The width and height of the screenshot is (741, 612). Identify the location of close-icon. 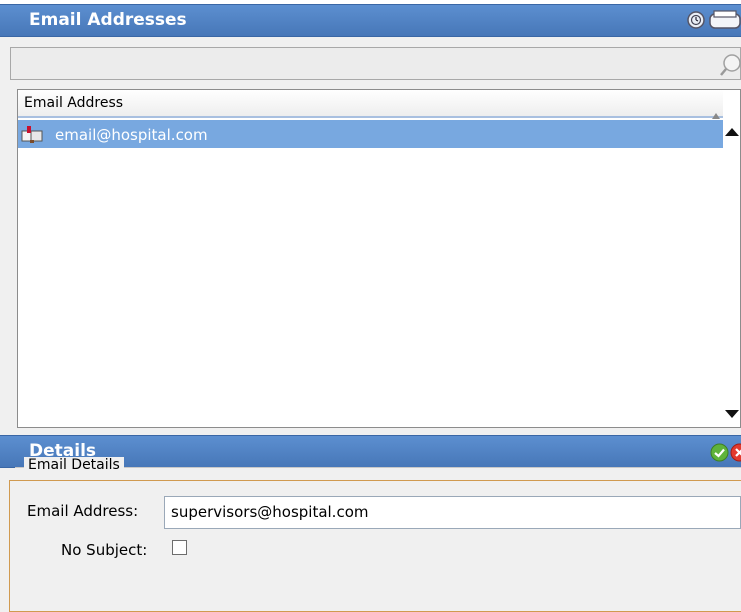
(735, 454).